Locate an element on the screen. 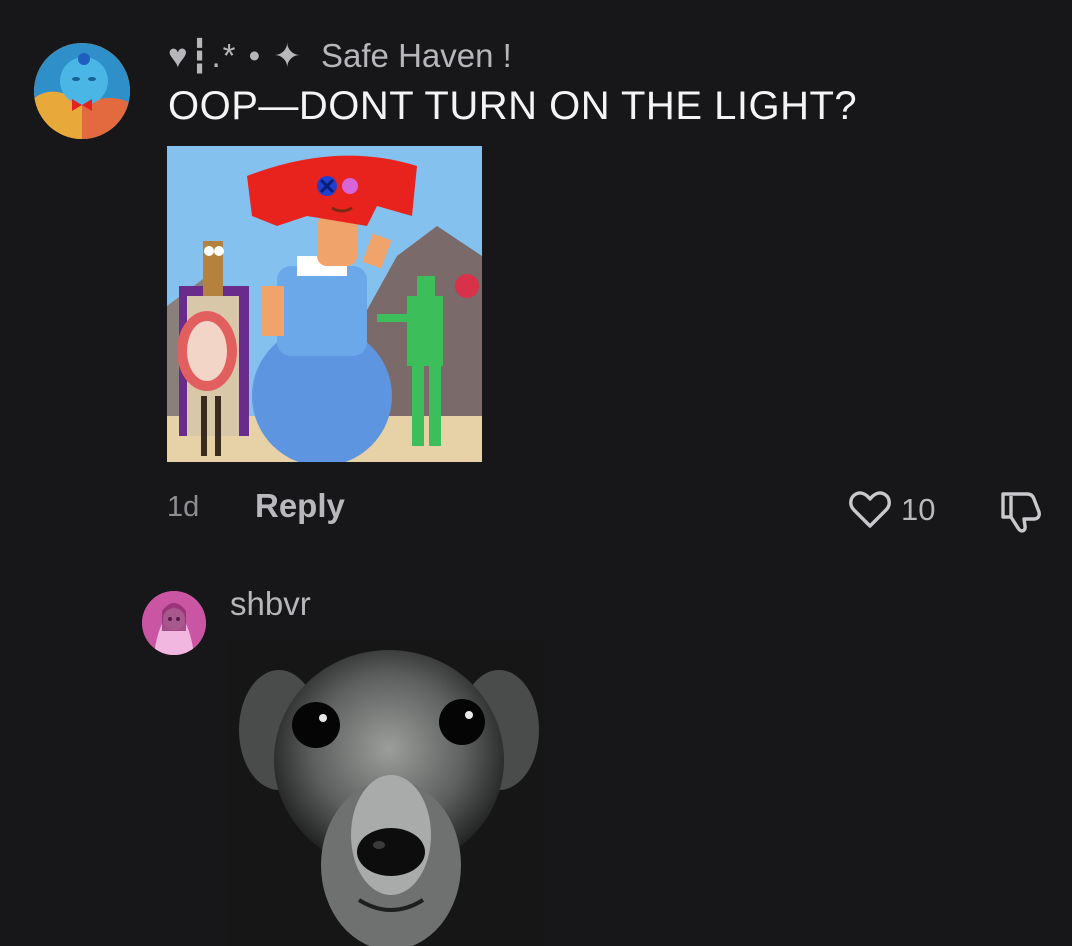 The width and height of the screenshot is (1072, 946). comment-text: OOP—DONT TURN ON THE LIGHT? is located at coordinates (513, 106).